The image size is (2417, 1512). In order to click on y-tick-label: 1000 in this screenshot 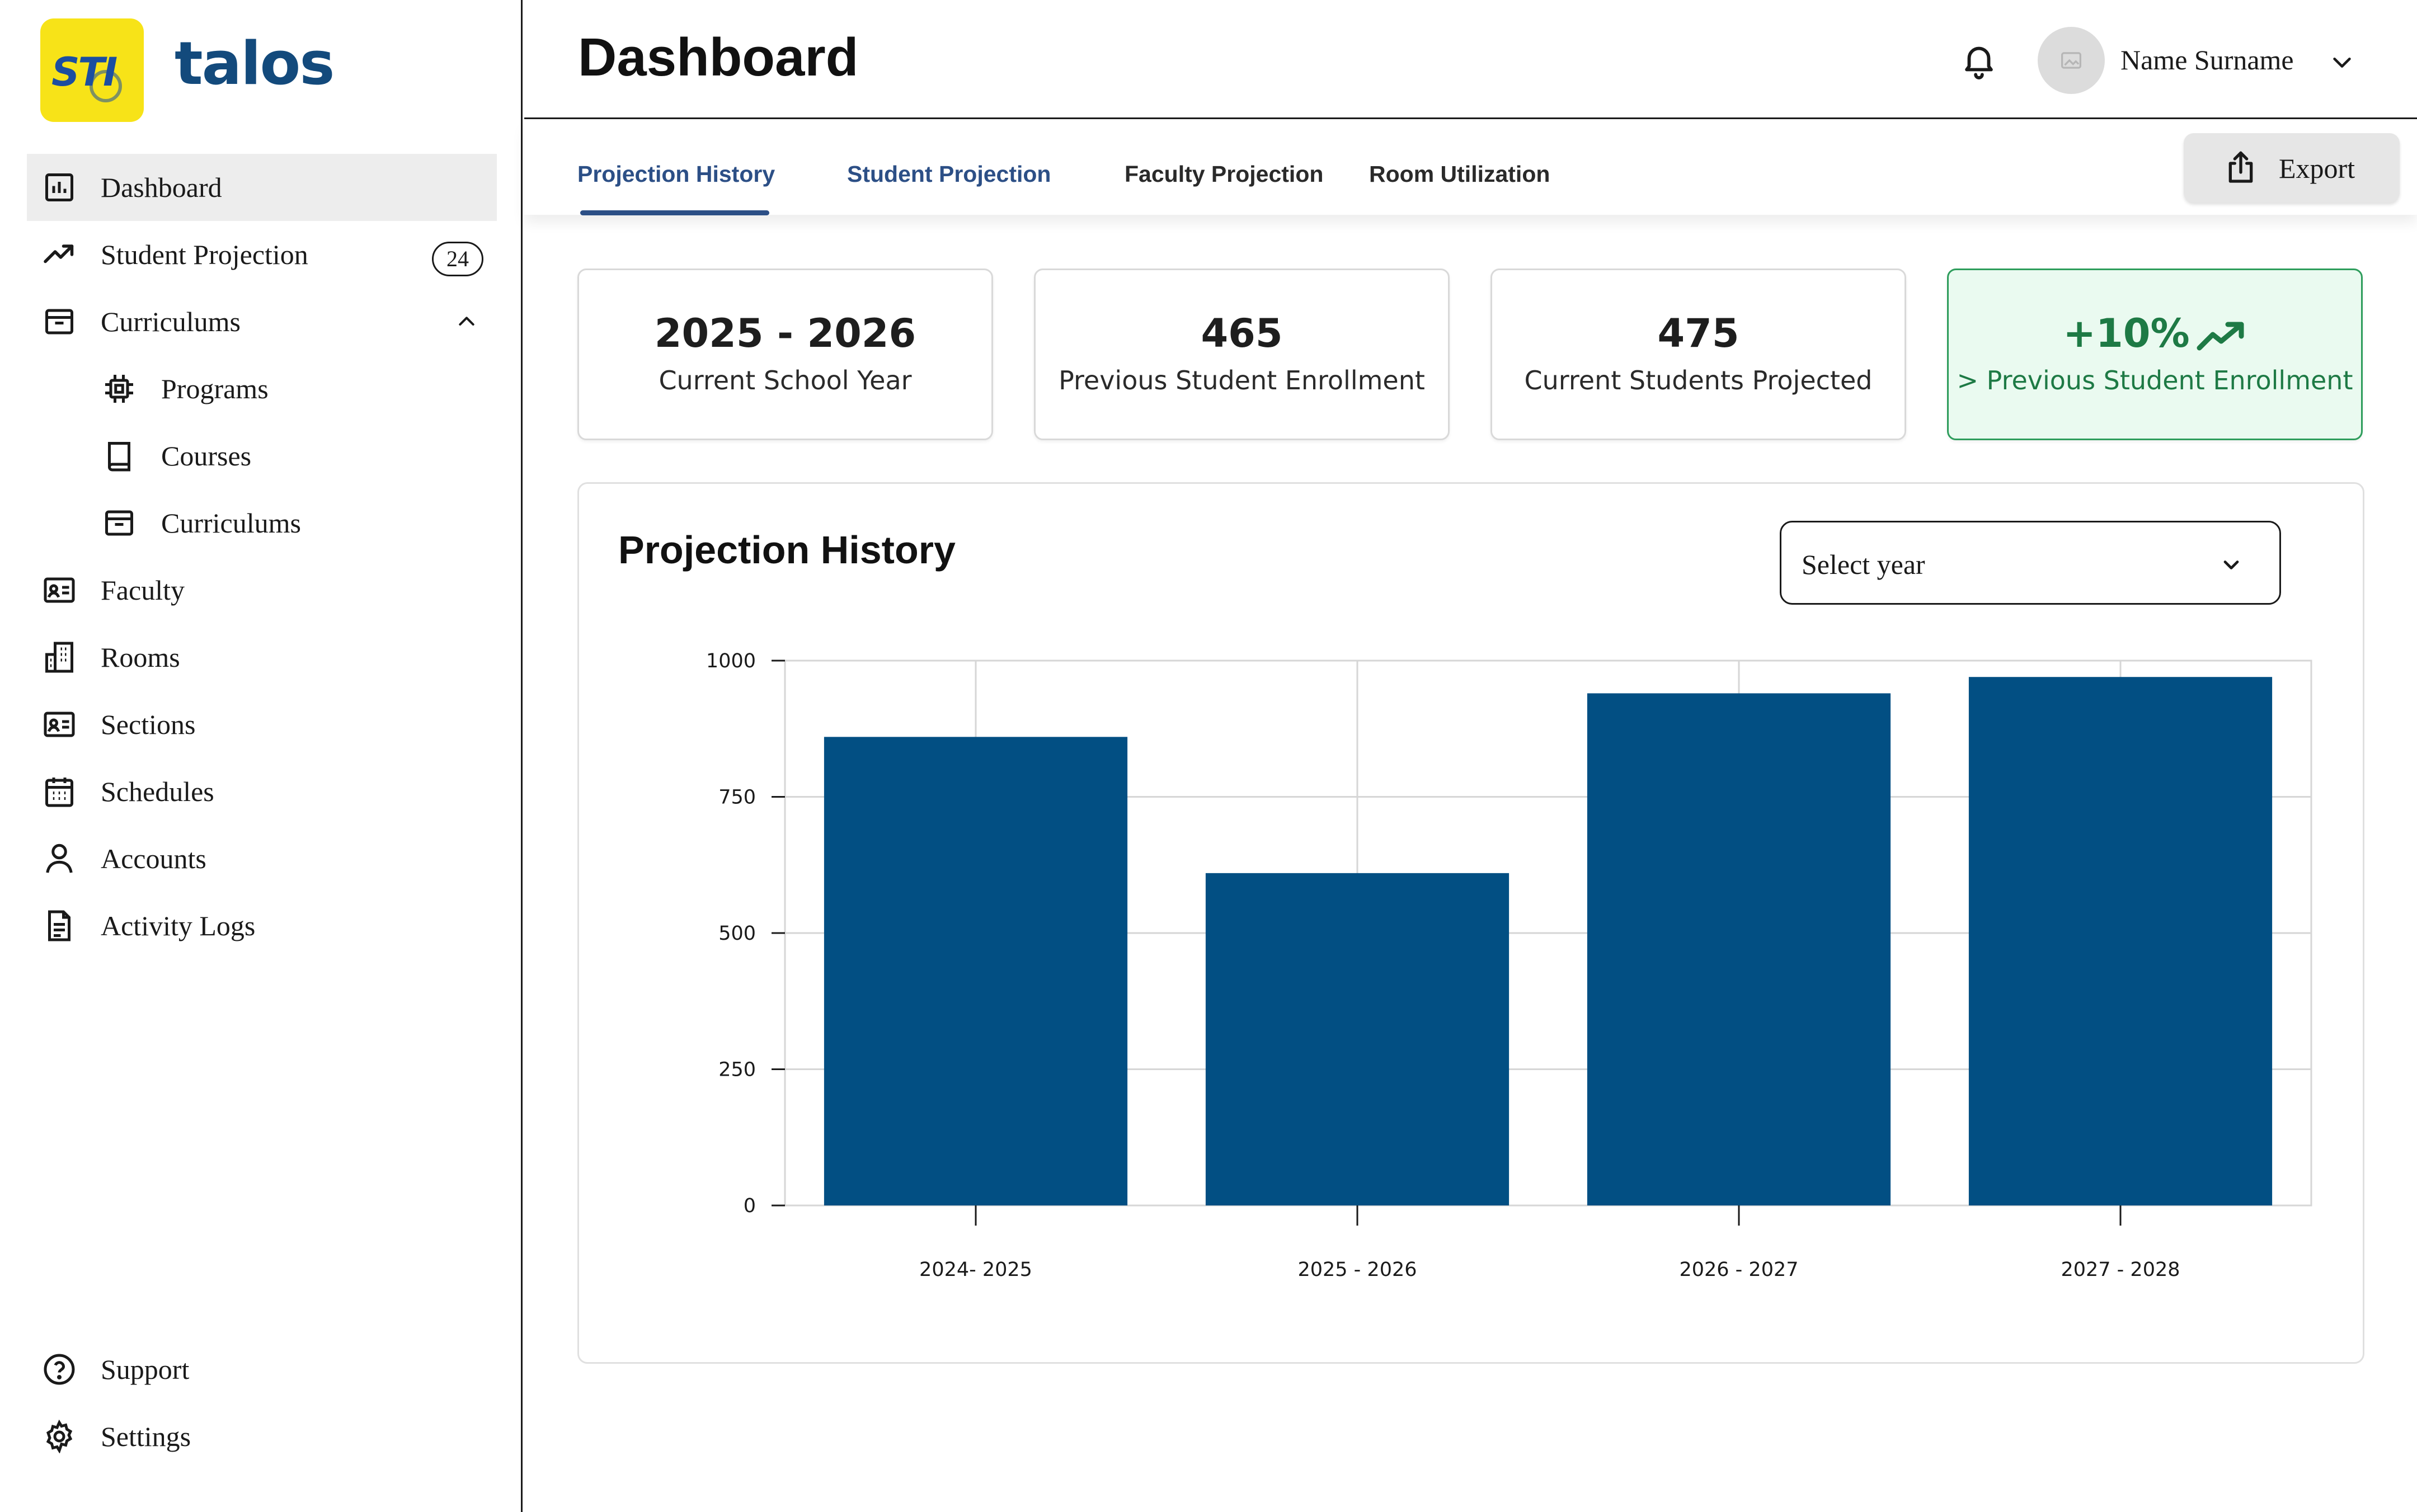, I will do `click(731, 661)`.